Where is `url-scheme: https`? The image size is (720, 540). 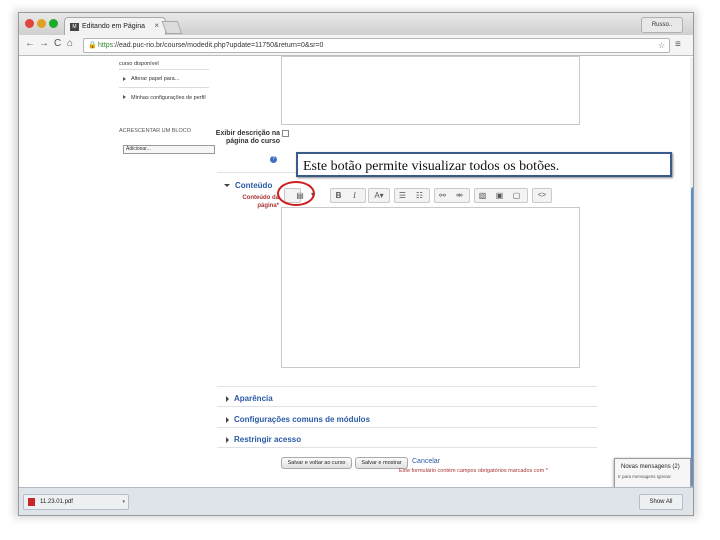
url-scheme: https is located at coordinates (106, 45).